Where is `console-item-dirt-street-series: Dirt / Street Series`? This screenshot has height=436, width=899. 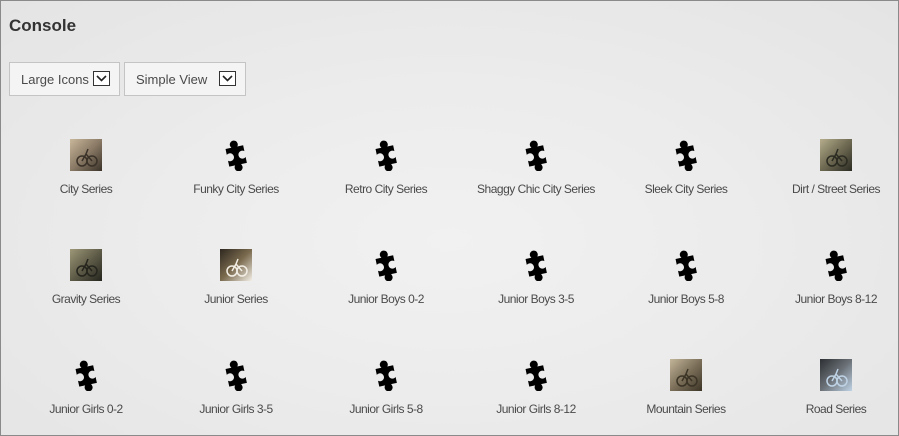
console-item-dirt-street-series: Dirt / Street Series is located at coordinates (829, 173).